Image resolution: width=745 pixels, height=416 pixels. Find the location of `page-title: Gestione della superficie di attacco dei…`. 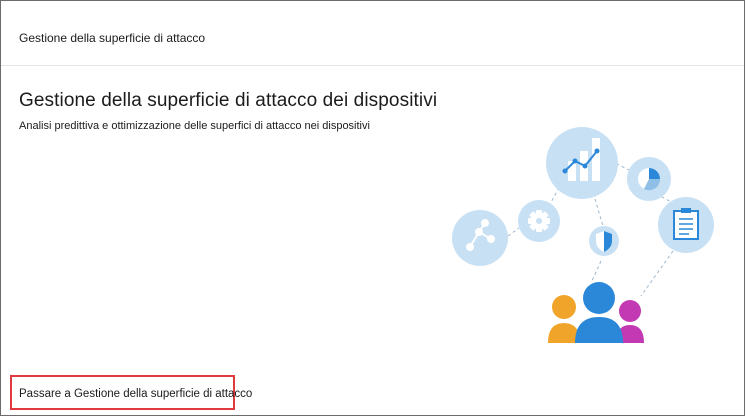

page-title: Gestione della superficie di attacco dei… is located at coordinates (228, 100).